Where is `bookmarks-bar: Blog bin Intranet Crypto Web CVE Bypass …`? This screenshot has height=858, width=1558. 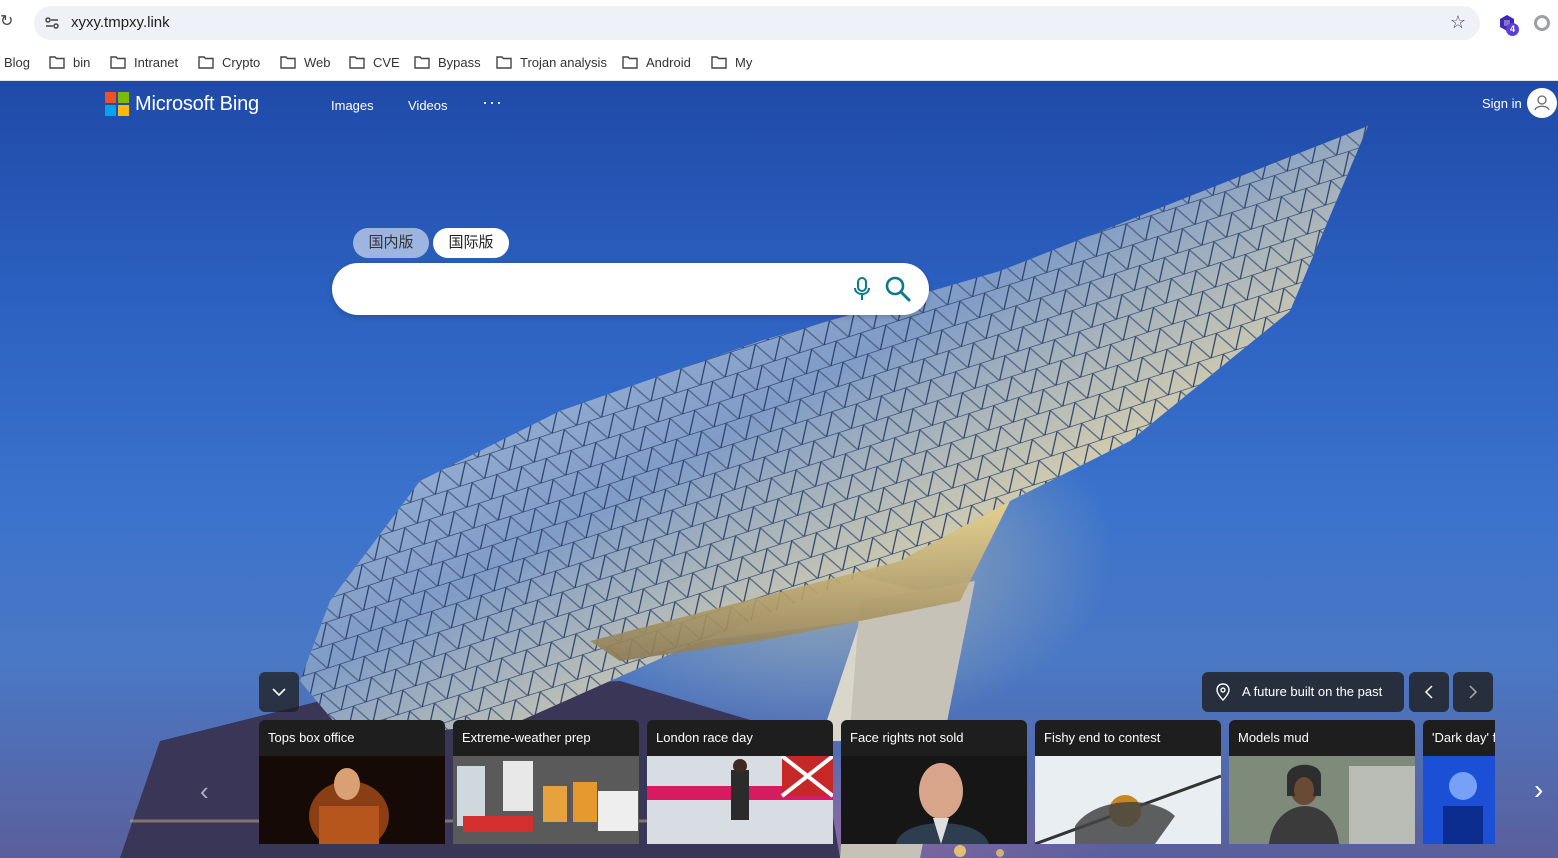
bookmarks-bar: Blog bin Intranet Crypto Web CVE Bypass … is located at coordinates (779, 62).